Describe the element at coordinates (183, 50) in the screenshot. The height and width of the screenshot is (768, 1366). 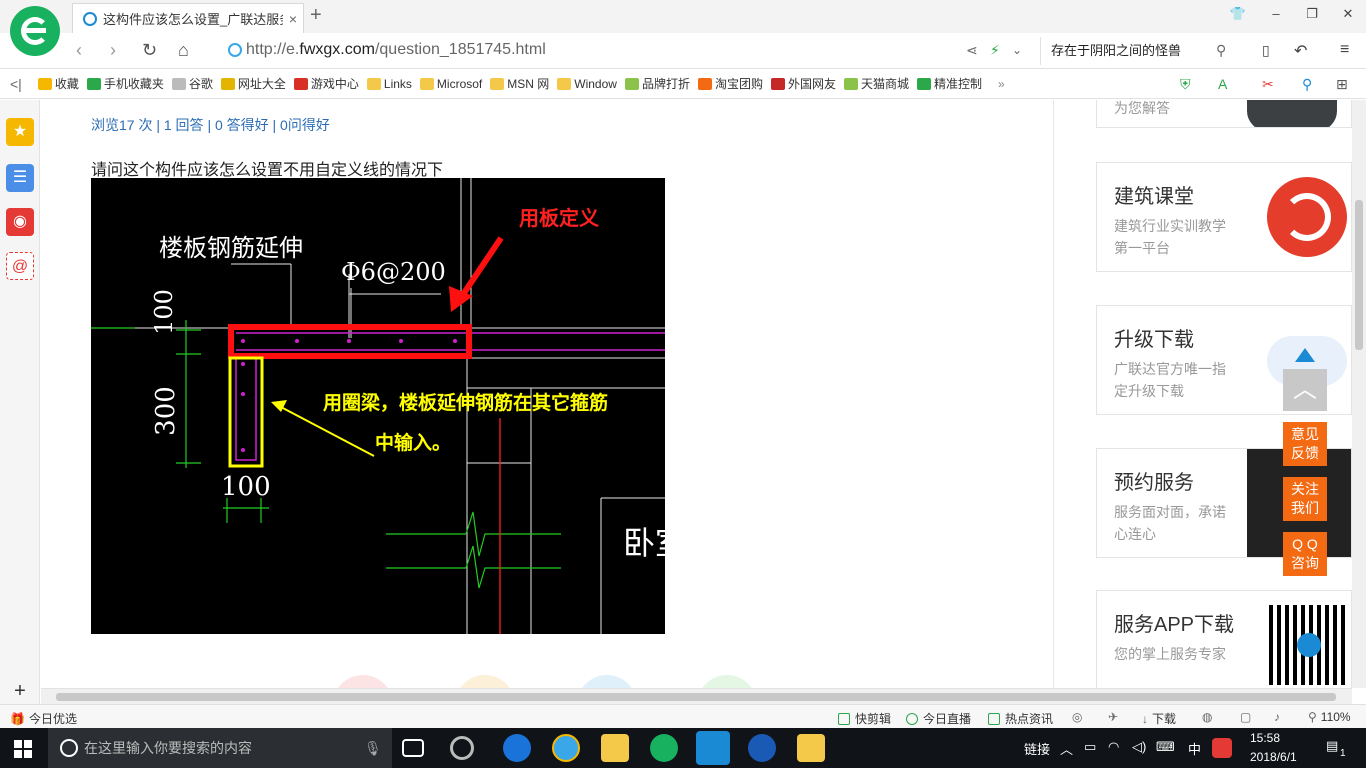
I see `home-icon: ⌂` at that location.